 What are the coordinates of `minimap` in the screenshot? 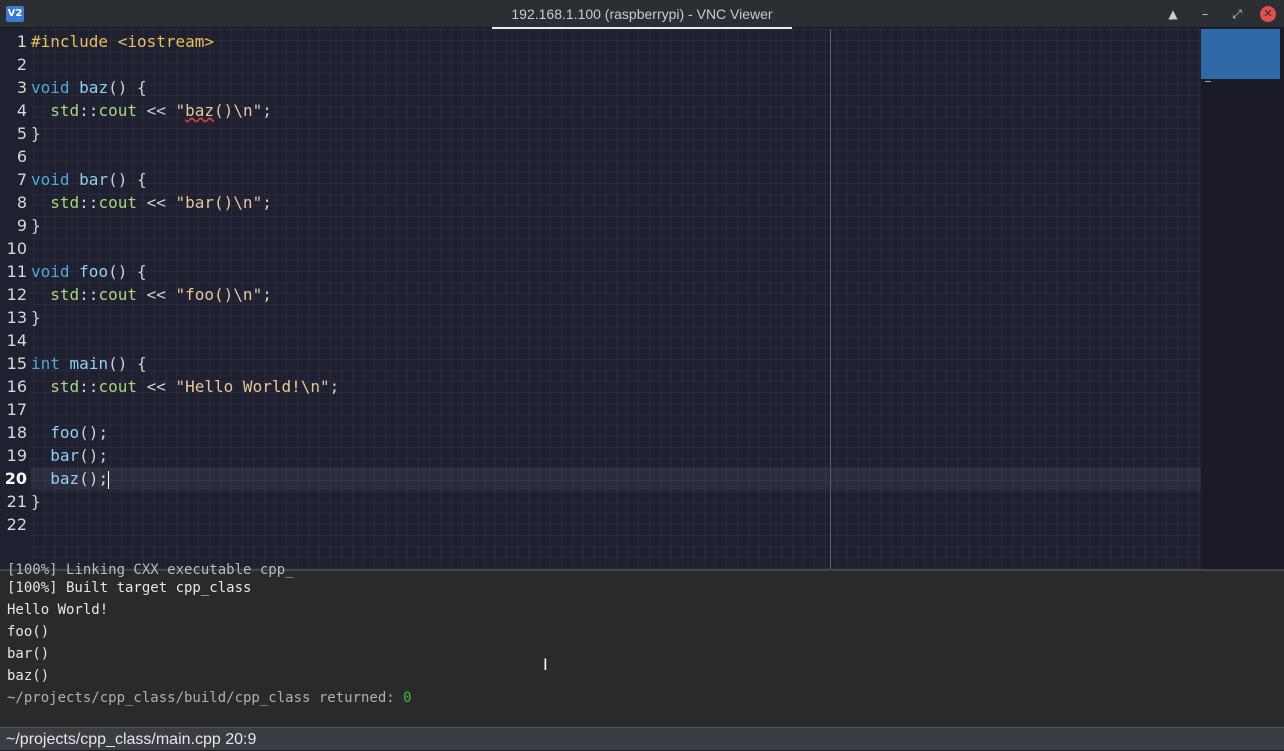 It's located at (1242, 299).